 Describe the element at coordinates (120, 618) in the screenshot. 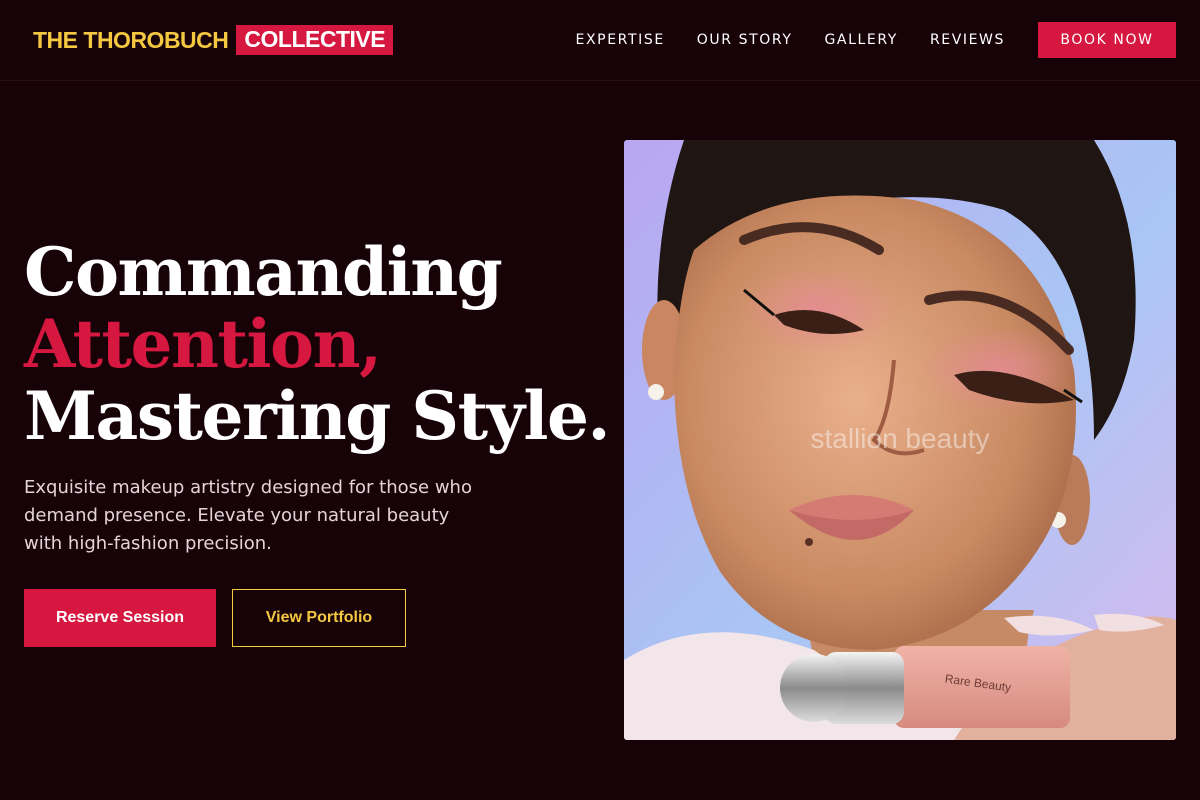

I see `reserve-session-button: Reserve Session` at that location.